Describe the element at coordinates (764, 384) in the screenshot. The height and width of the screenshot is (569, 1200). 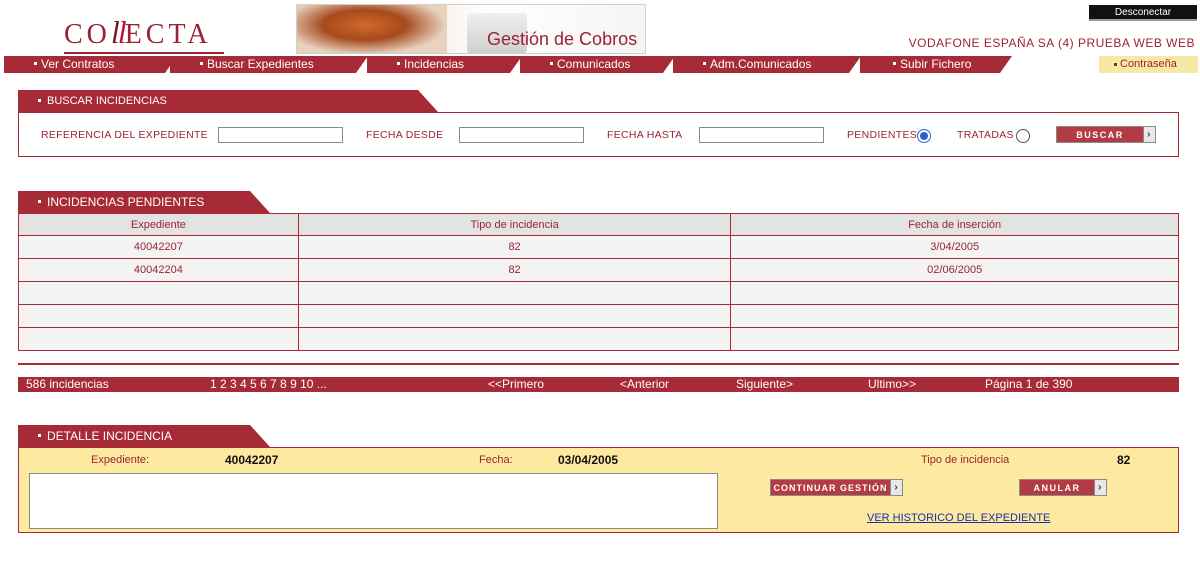
I see `next-page-link: Siguiente>` at that location.